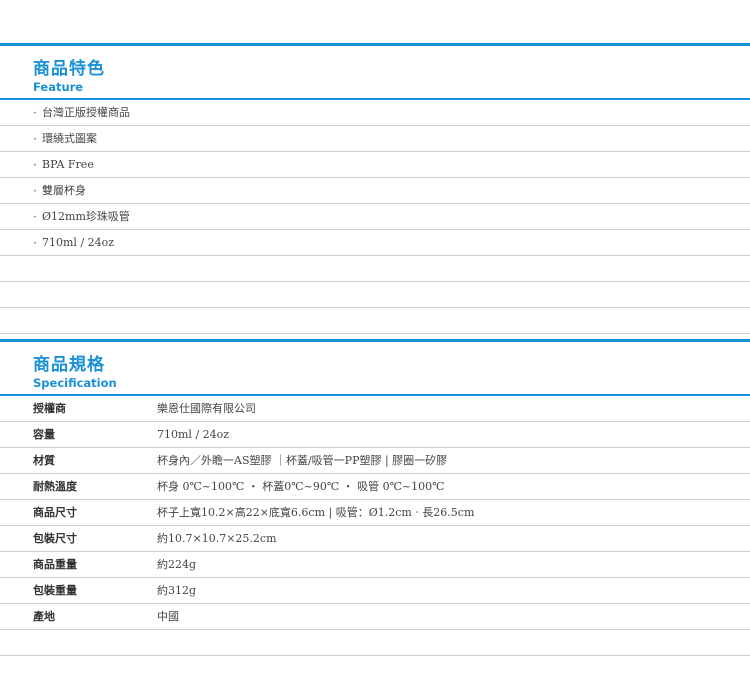 This screenshot has height=685, width=750. What do you see at coordinates (375, 409) in the screenshot?
I see `spec-row: 授權商 樂恩仕國際有限公司` at bounding box center [375, 409].